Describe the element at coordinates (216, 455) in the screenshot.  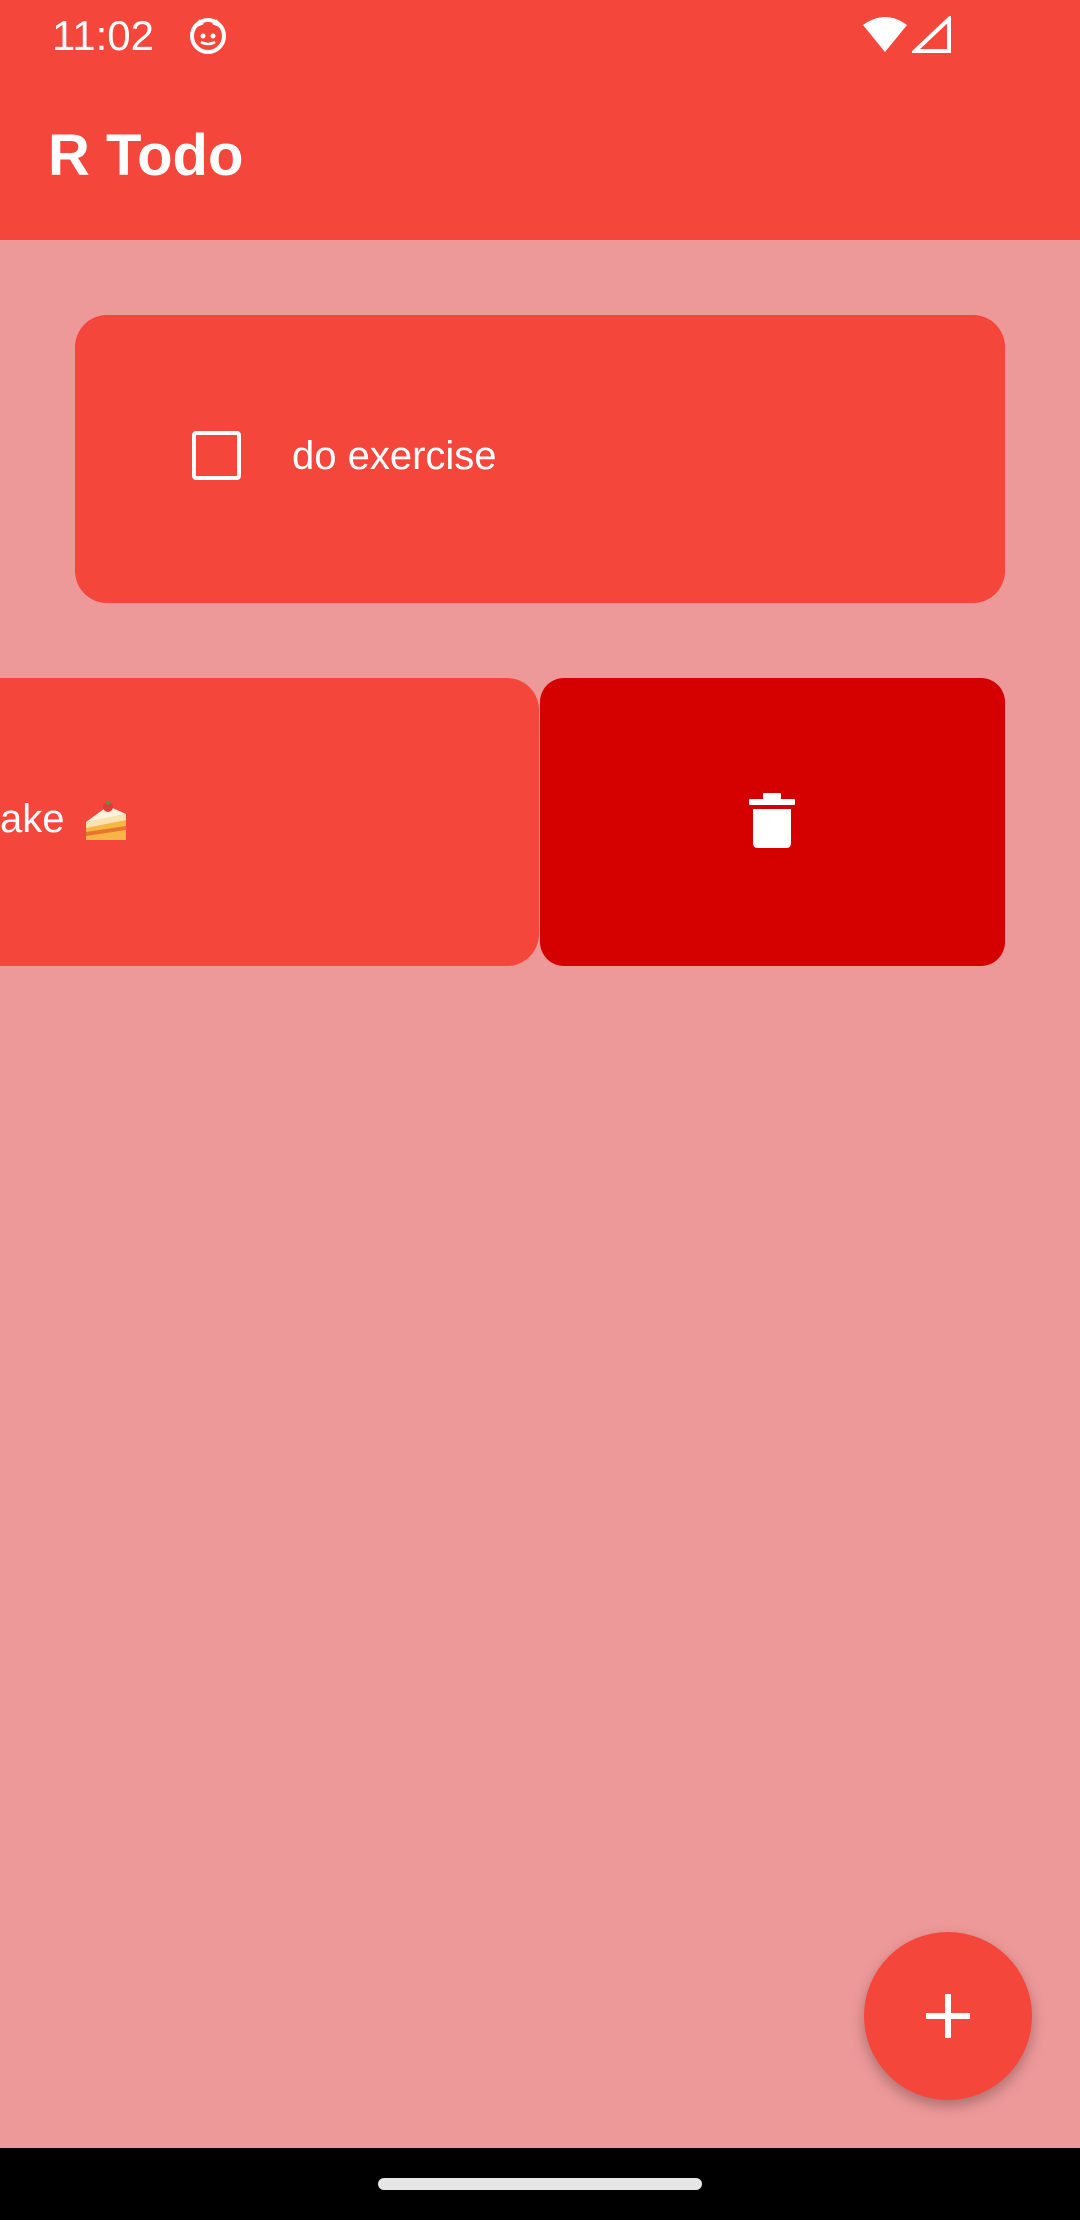
I see `todo-checkbox` at that location.